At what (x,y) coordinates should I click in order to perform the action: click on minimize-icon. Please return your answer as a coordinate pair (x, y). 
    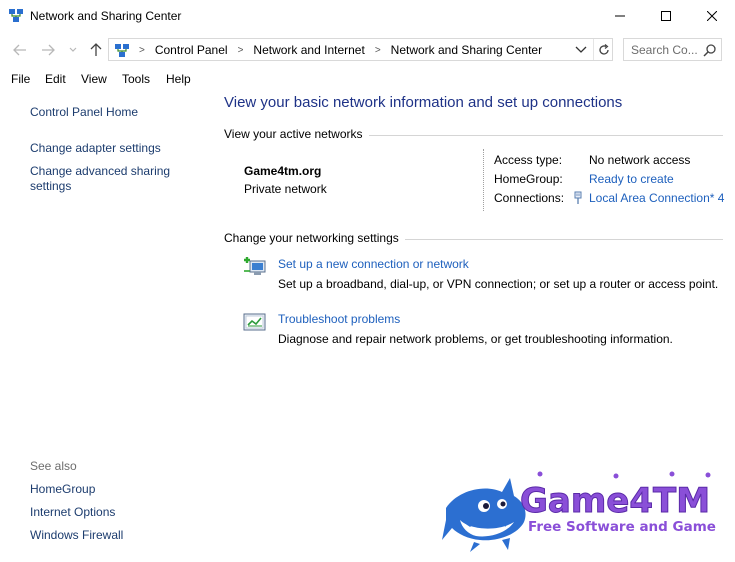
    Looking at the image, I should click on (620, 16).